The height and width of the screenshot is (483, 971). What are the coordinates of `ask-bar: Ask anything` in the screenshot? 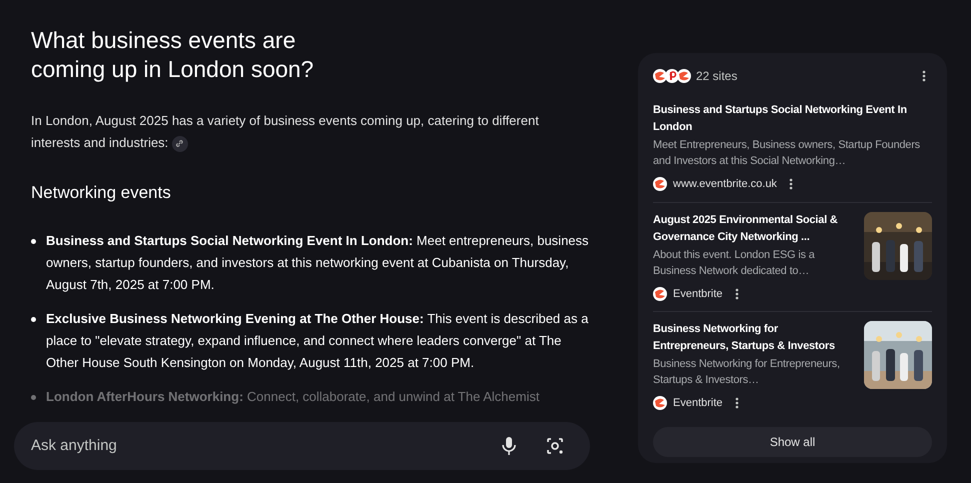 It's located at (302, 446).